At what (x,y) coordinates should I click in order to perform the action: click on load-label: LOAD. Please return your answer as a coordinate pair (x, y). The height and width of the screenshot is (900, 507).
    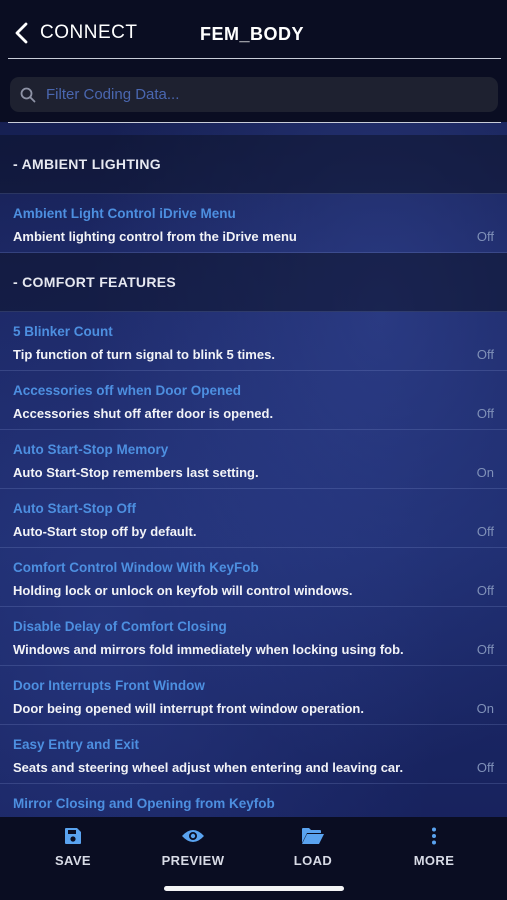
    Looking at the image, I should click on (313, 860).